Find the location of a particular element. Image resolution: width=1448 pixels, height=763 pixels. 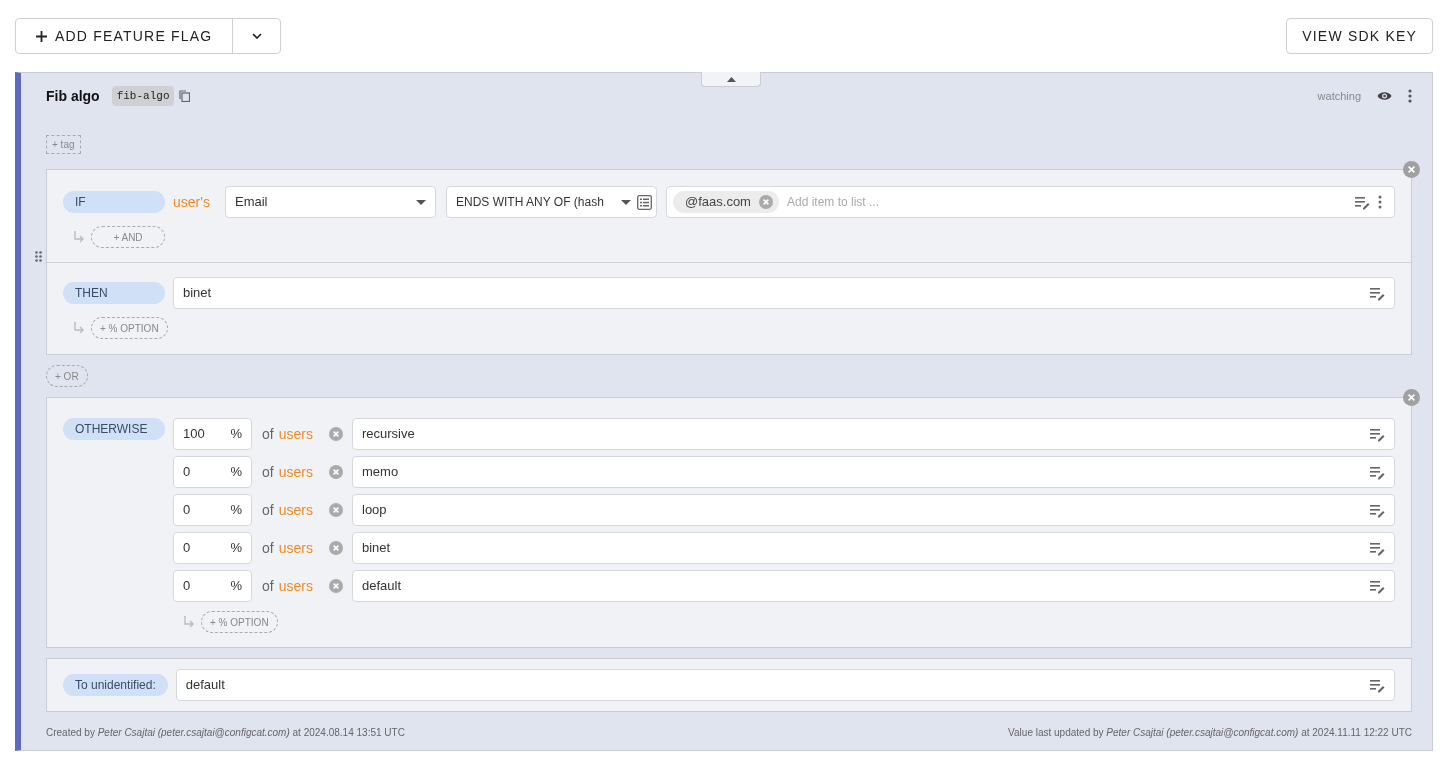

attribute-dropdown: Email is located at coordinates (330, 202).